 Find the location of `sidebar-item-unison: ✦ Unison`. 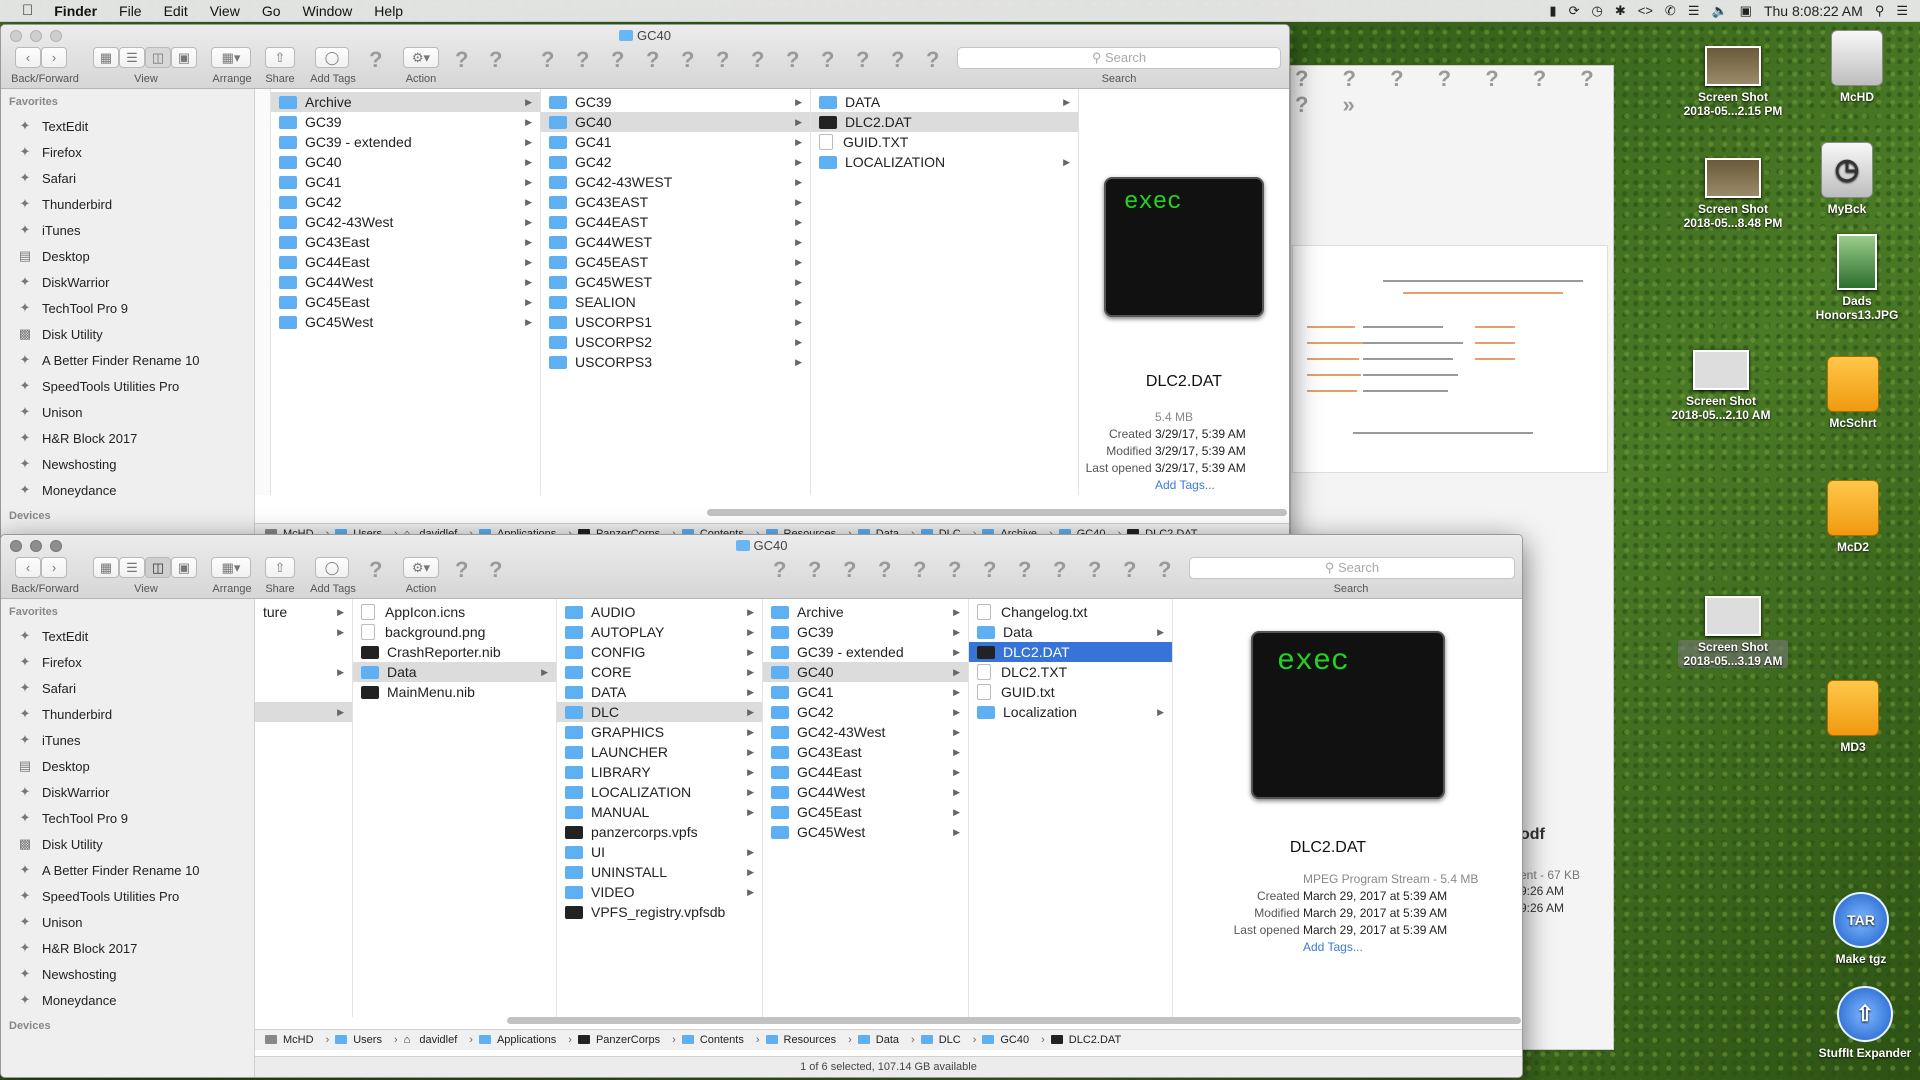

sidebar-item-unison: ✦ Unison is located at coordinates (127, 922).